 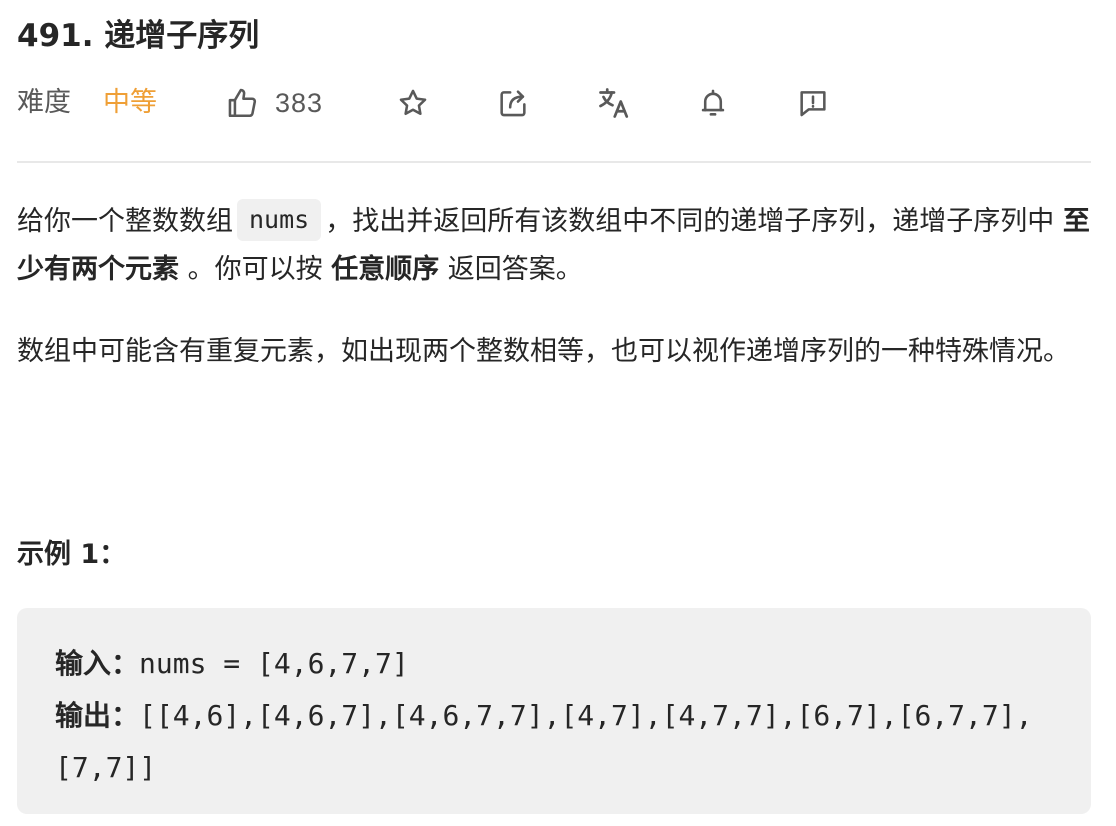 What do you see at coordinates (242, 103) in the screenshot?
I see `thumbs-up-icon` at bounding box center [242, 103].